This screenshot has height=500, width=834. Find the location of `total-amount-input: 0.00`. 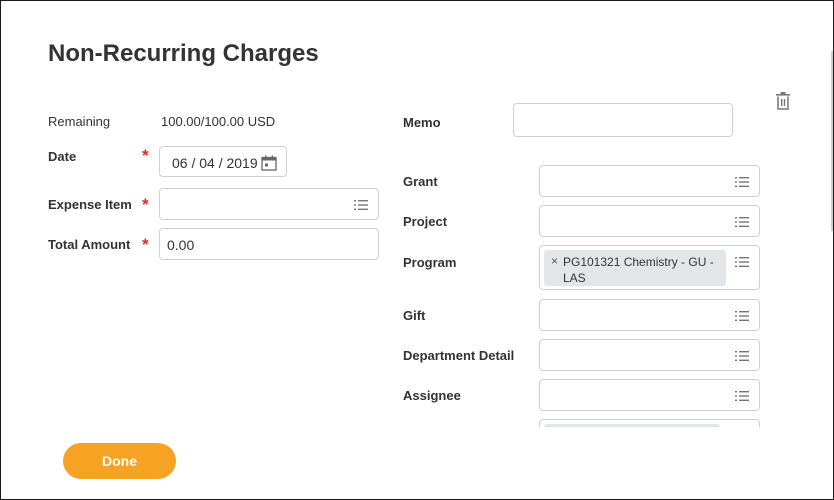

total-amount-input: 0.00 is located at coordinates (269, 244).